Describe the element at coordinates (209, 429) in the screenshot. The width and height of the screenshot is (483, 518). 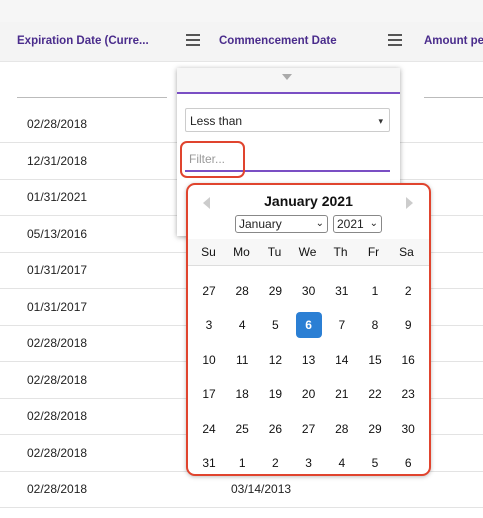
I see `calendar-day: 24` at that location.